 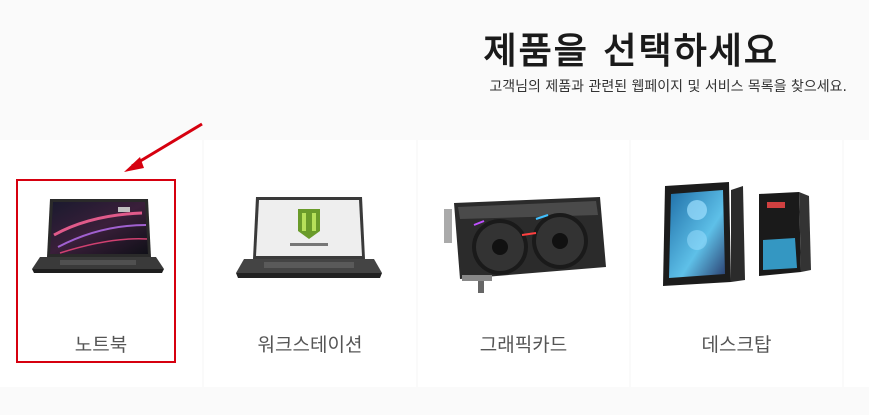 I want to click on desktop-pc-icon, so click(x=737, y=234).